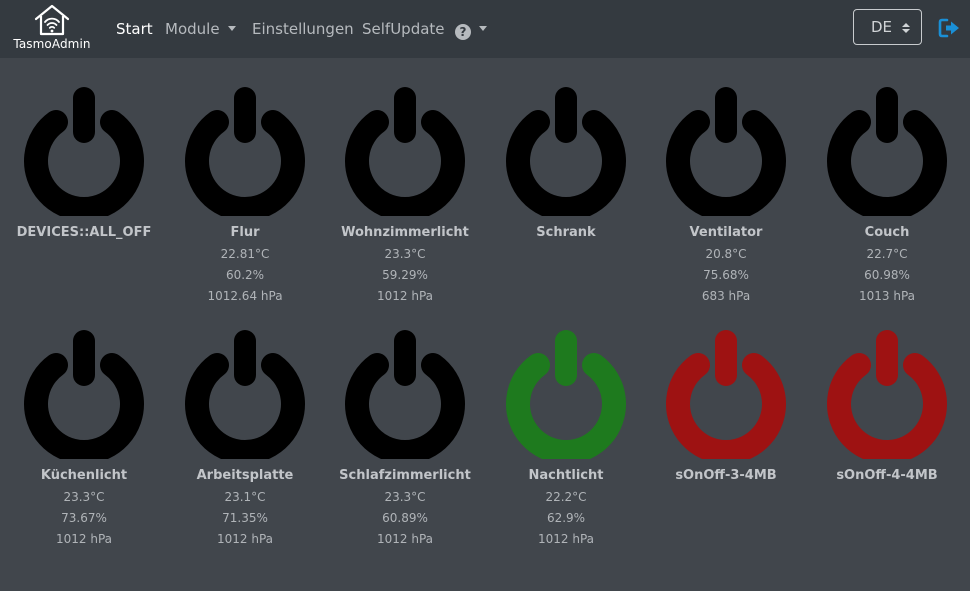 Image resolution: width=970 pixels, height=591 pixels. I want to click on humidity-value: 73.67%, so click(84, 518).